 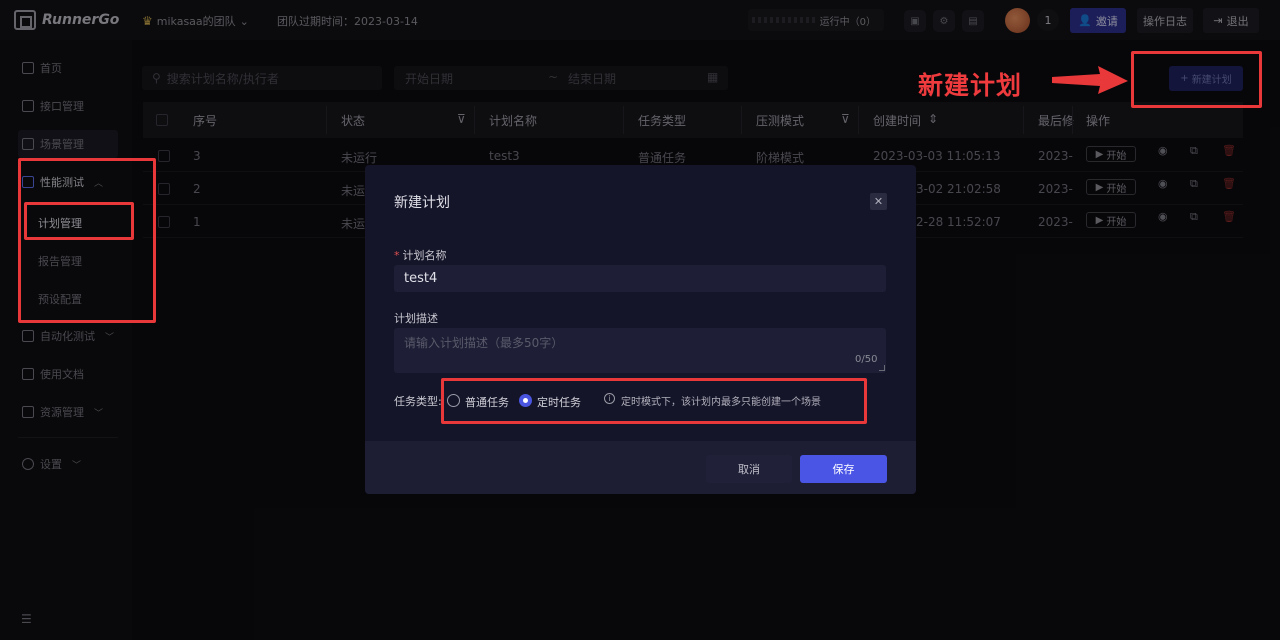 What do you see at coordinates (1196, 79) in the screenshot?
I see `annotation-box-new-plan` at bounding box center [1196, 79].